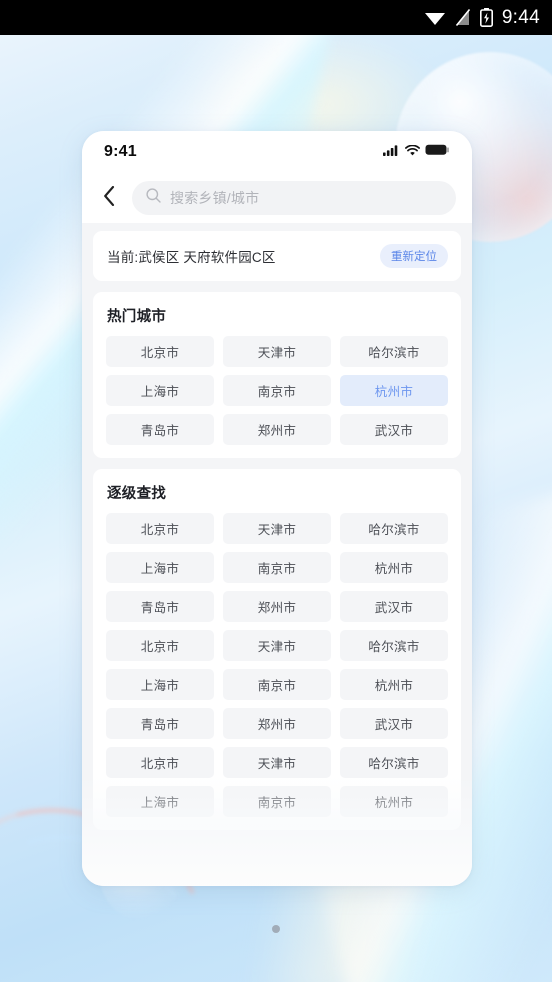 The height and width of the screenshot is (982, 552). What do you see at coordinates (137, 494) in the screenshot?
I see `level-search-title: 逐级查找` at bounding box center [137, 494].